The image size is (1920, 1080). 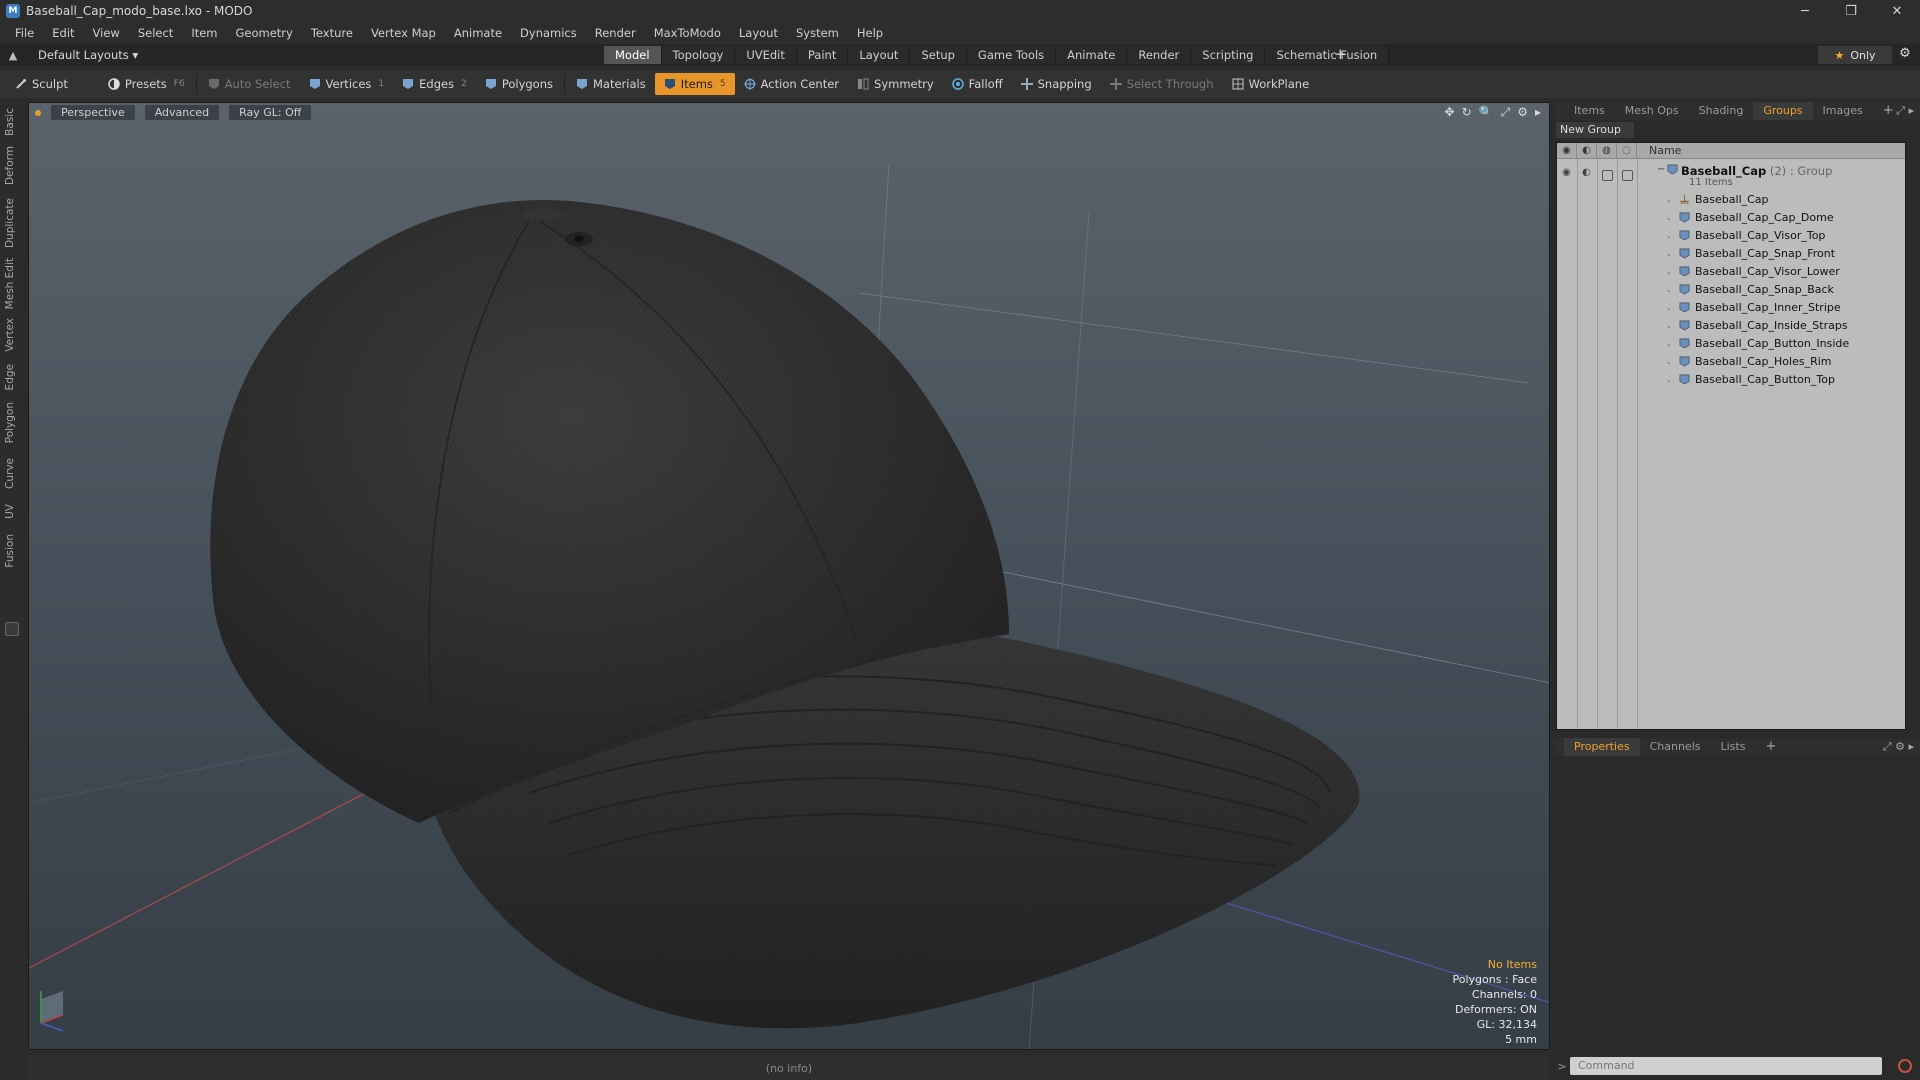 I want to click on lock-col-icon: ◍, so click(x=1607, y=150).